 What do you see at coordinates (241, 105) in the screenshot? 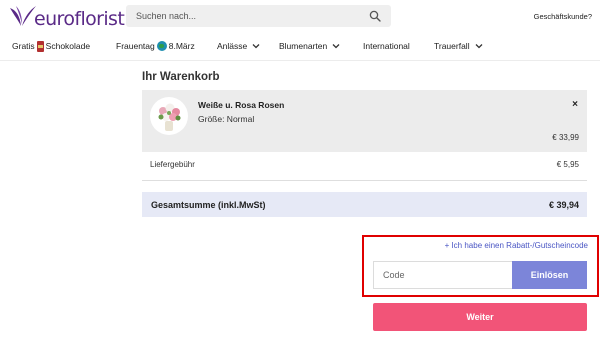
I see `product-name: Weiße u. Rosa Rosen` at bounding box center [241, 105].